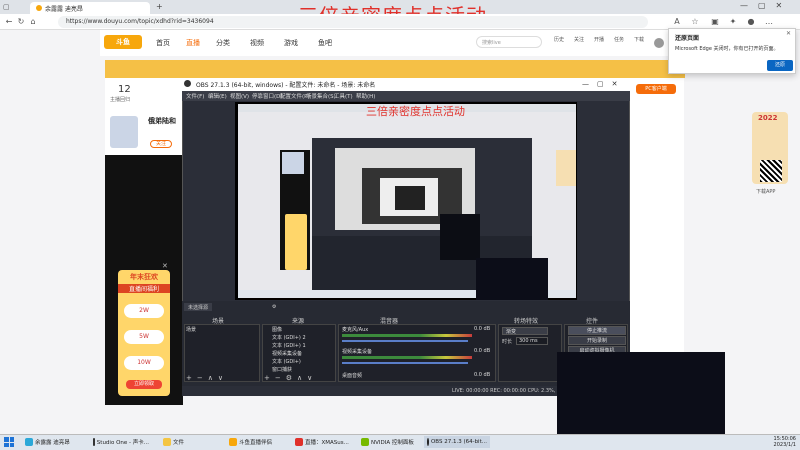 The height and width of the screenshot is (450, 800). I want to click on dark-overlay, so click(512, 279).